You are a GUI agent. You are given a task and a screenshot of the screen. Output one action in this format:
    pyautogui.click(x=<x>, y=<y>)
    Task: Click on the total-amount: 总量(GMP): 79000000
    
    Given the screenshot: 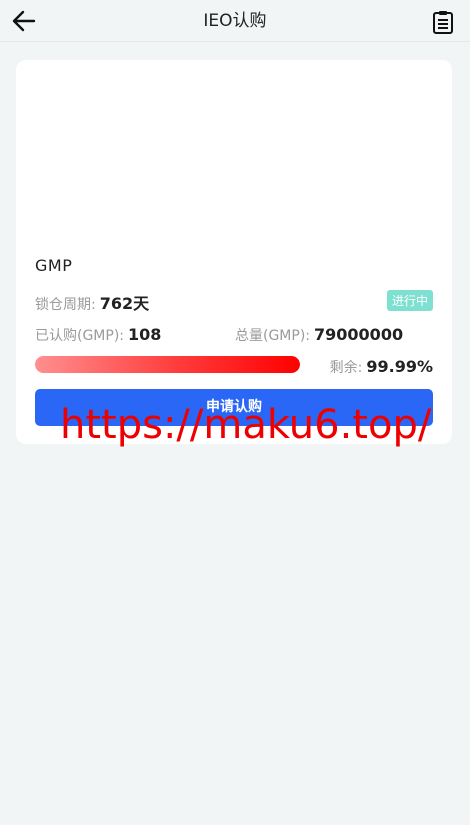 What is the action you would take?
    pyautogui.click(x=319, y=335)
    